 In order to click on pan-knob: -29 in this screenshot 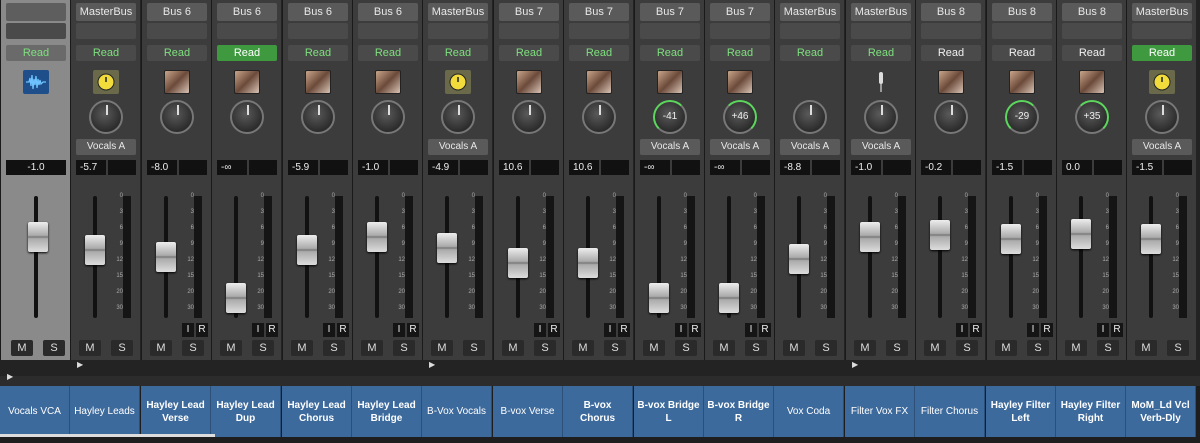, I will do `click(1022, 117)`.